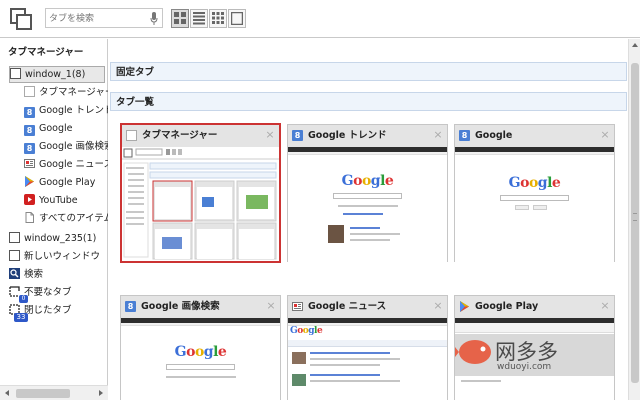 This screenshot has width=640, height=400. I want to click on search-button-preview, so click(522, 207).